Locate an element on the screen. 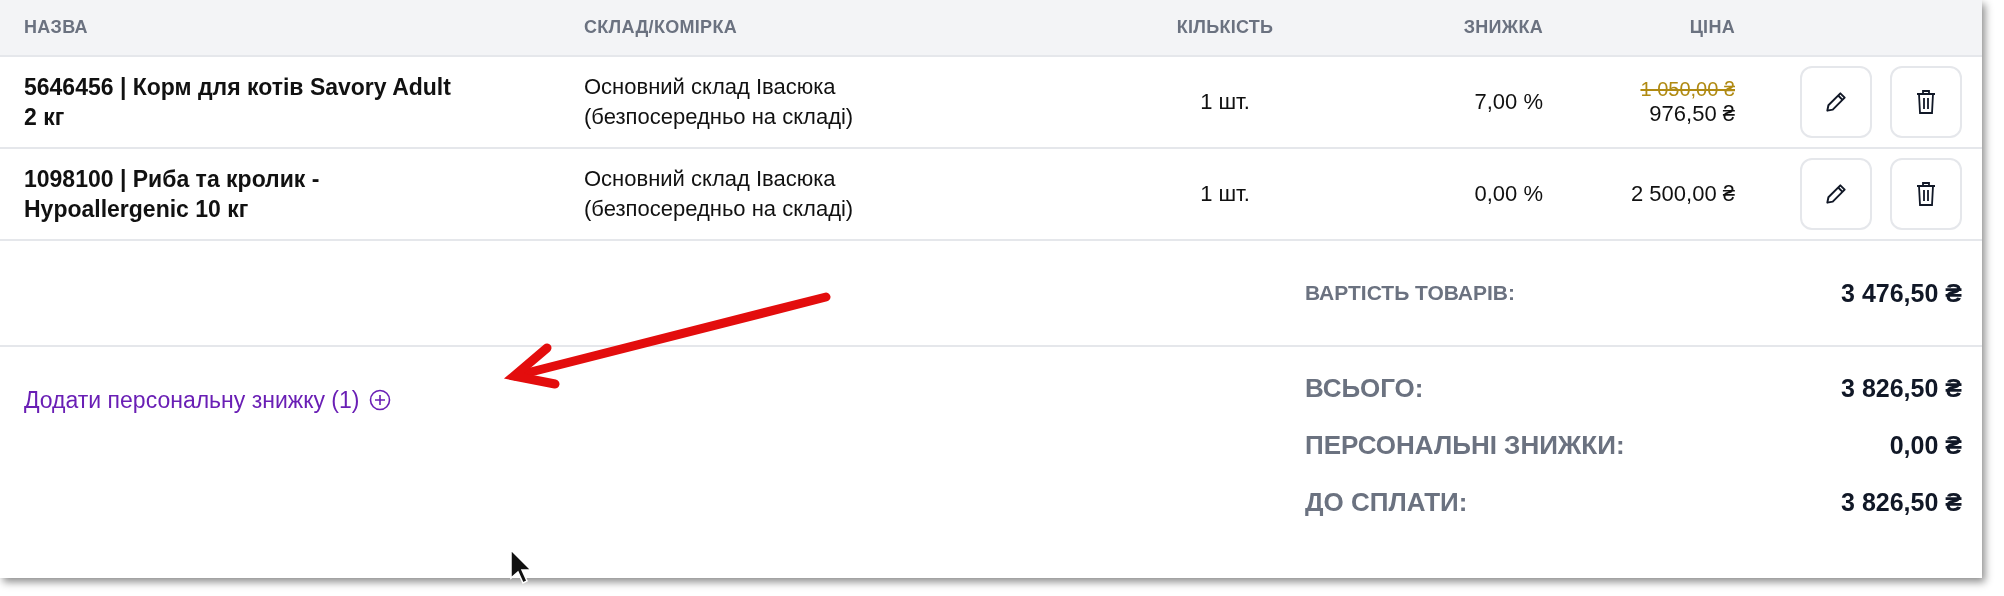 The image size is (2004, 596). product-name: 5646456 | Корм для котів Savory Adult 2 кг is located at coordinates (238, 102).